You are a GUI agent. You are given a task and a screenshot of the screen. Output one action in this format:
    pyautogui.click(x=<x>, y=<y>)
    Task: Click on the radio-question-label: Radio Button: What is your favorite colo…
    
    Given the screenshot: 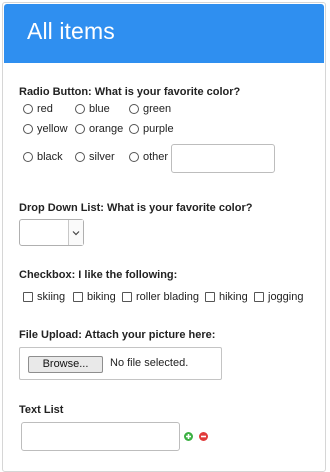 What is the action you would take?
    pyautogui.click(x=130, y=92)
    